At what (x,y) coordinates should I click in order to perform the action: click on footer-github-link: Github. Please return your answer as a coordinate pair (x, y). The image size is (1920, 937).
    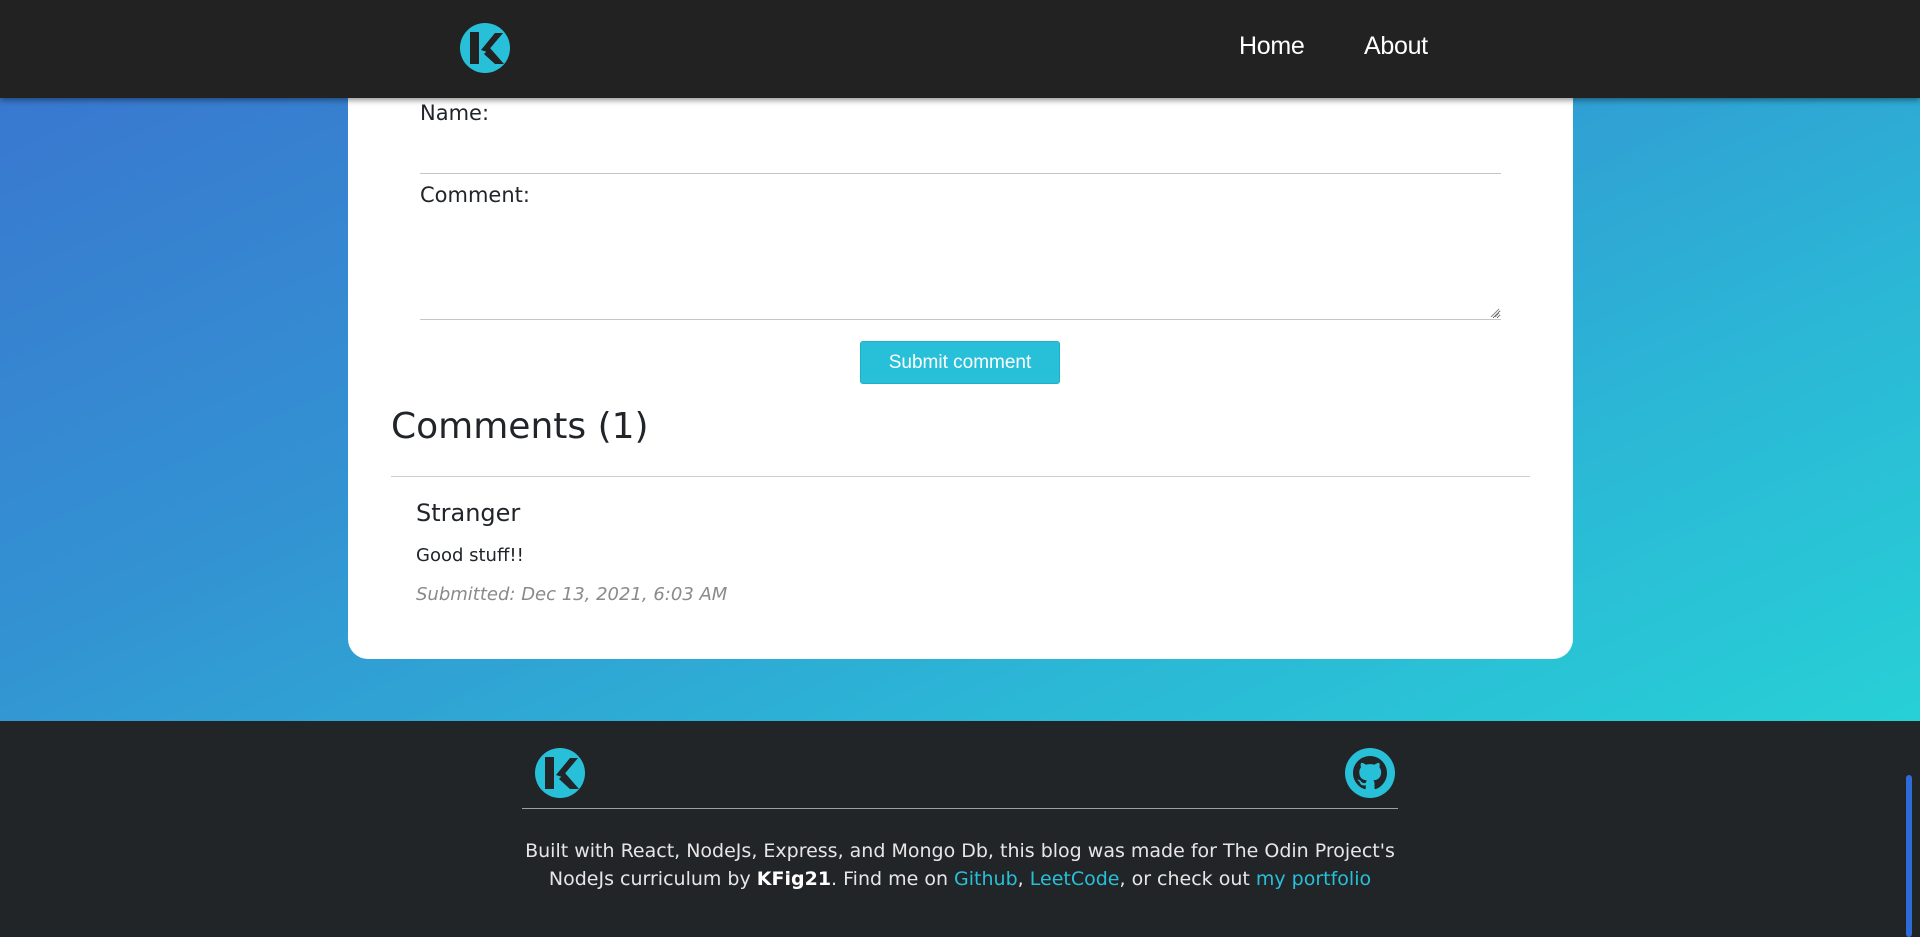
    Looking at the image, I should click on (986, 879).